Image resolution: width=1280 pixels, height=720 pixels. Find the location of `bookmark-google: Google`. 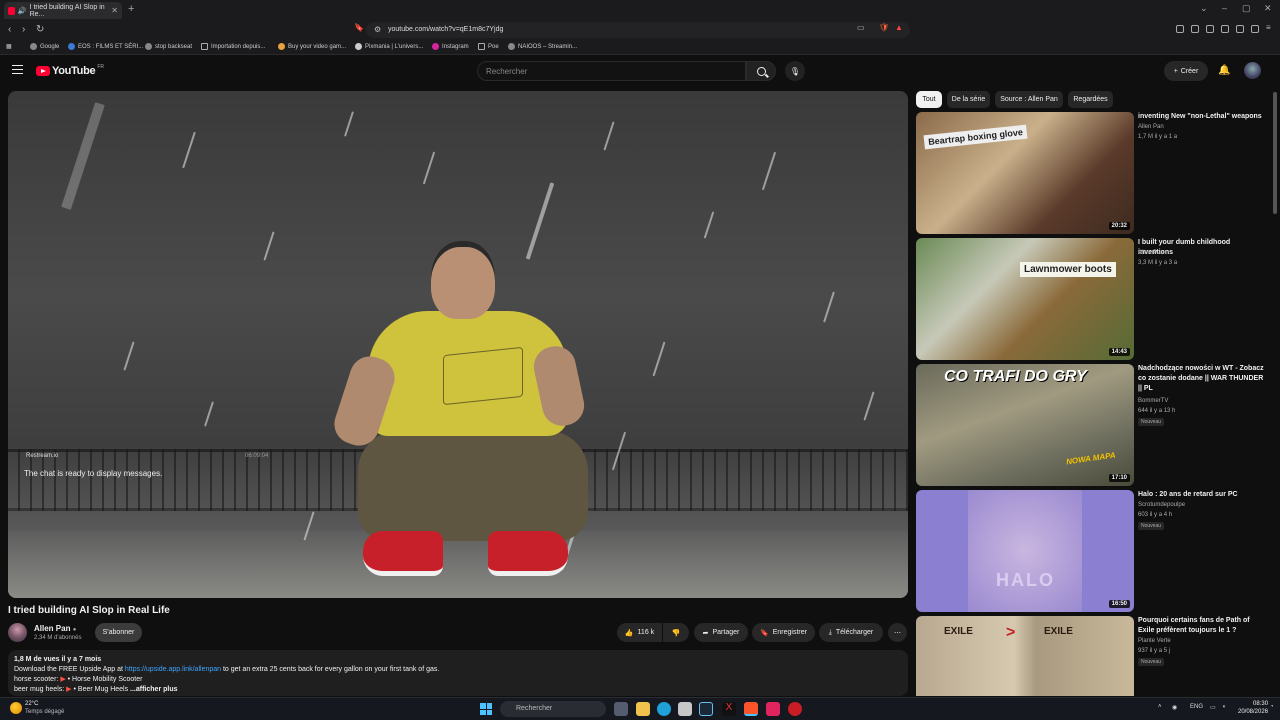

bookmark-google: Google is located at coordinates (44, 46).